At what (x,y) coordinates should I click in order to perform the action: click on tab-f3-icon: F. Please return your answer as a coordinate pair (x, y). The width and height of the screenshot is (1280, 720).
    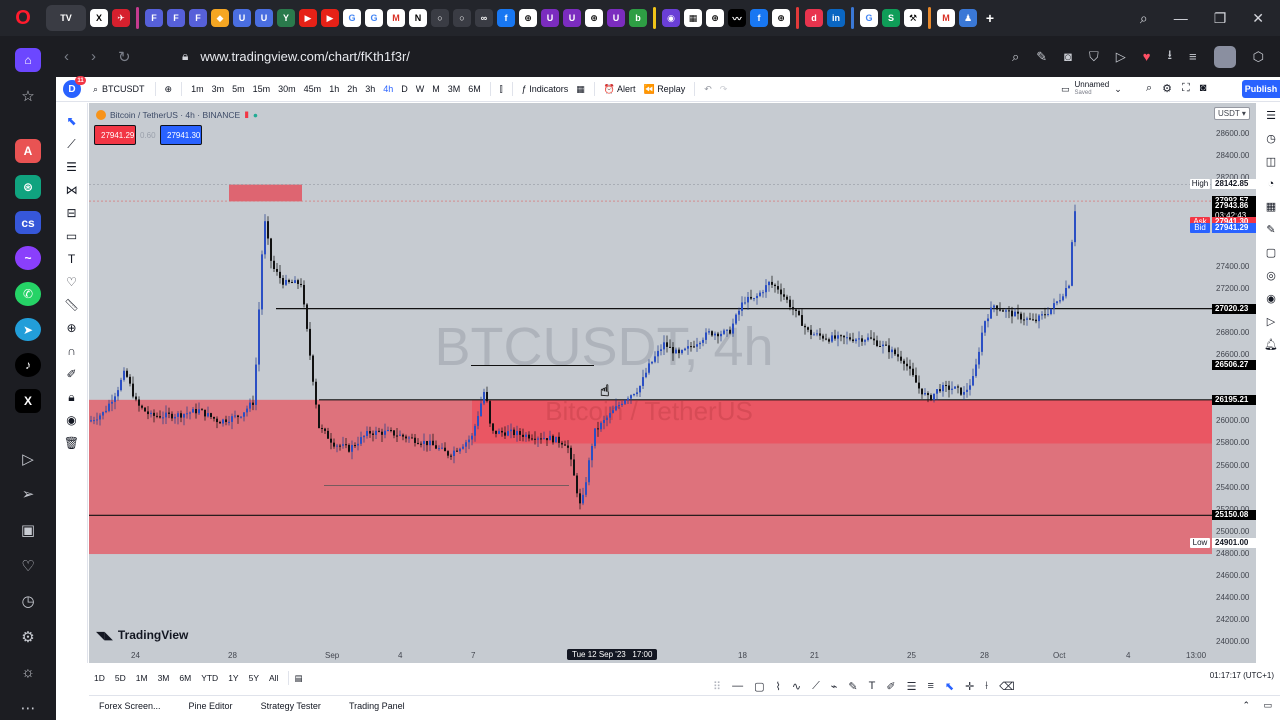
    Looking at the image, I should click on (198, 18).